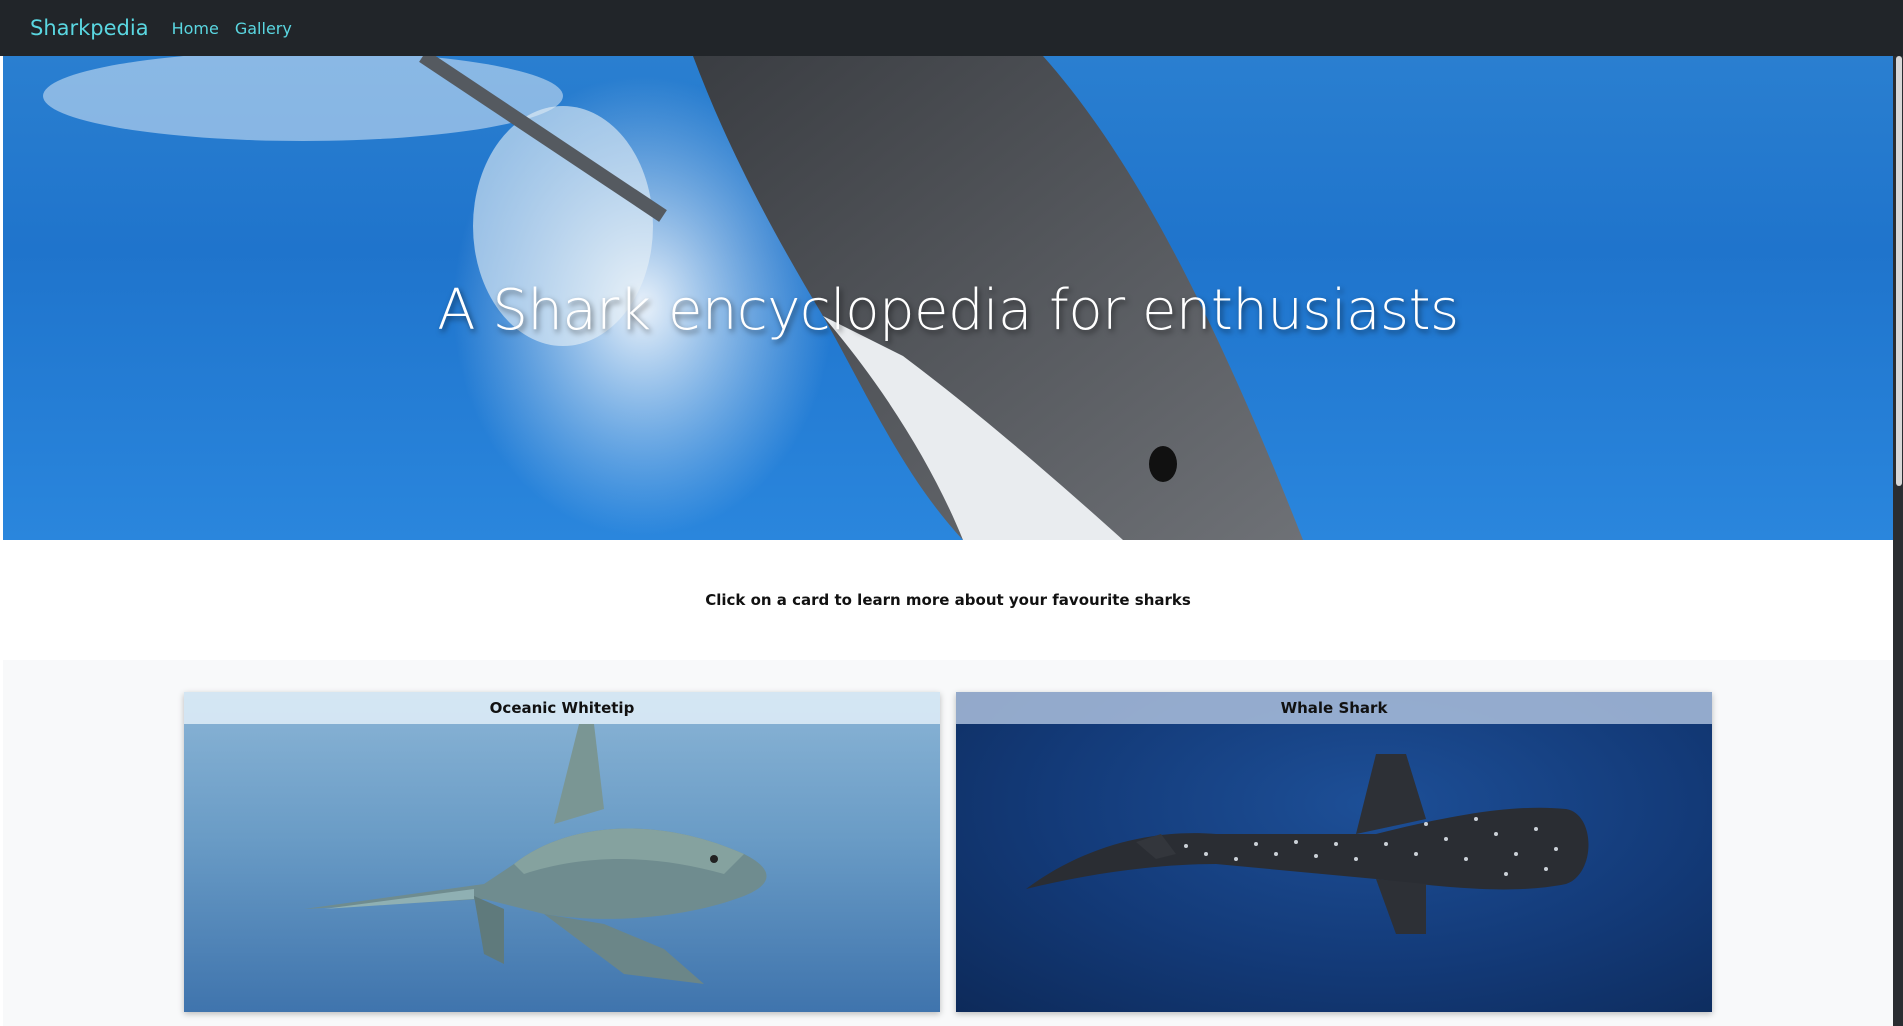  What do you see at coordinates (89, 28) in the screenshot?
I see `brand-logo-link: Sharkpedia` at bounding box center [89, 28].